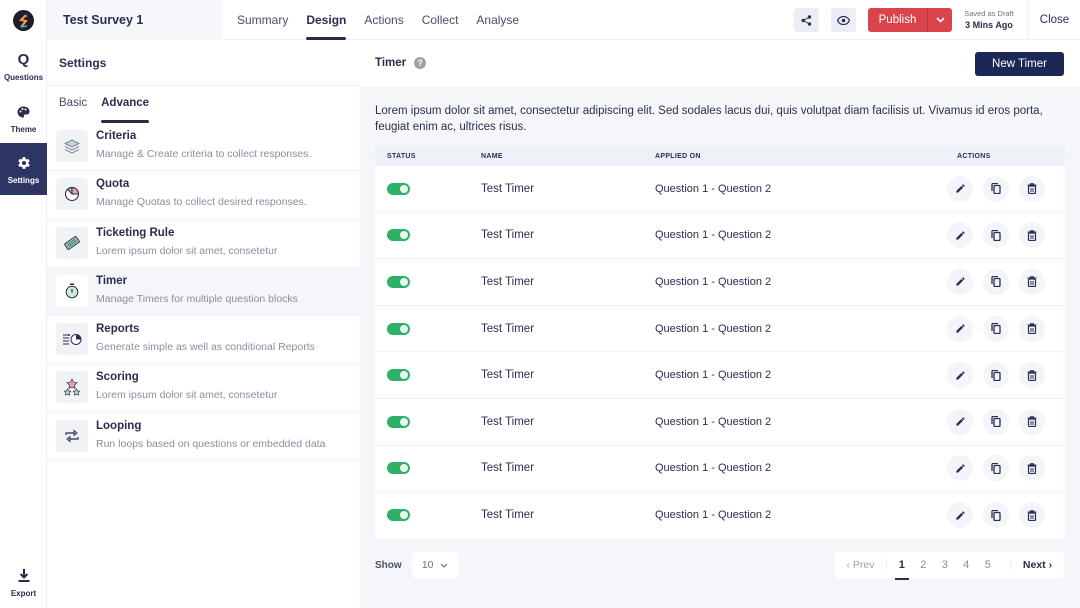 This screenshot has width=1080, height=608. What do you see at coordinates (720, 156) in the screenshot?
I see `table-header: STATUS NAME APPLIED ON ACTIONS` at bounding box center [720, 156].